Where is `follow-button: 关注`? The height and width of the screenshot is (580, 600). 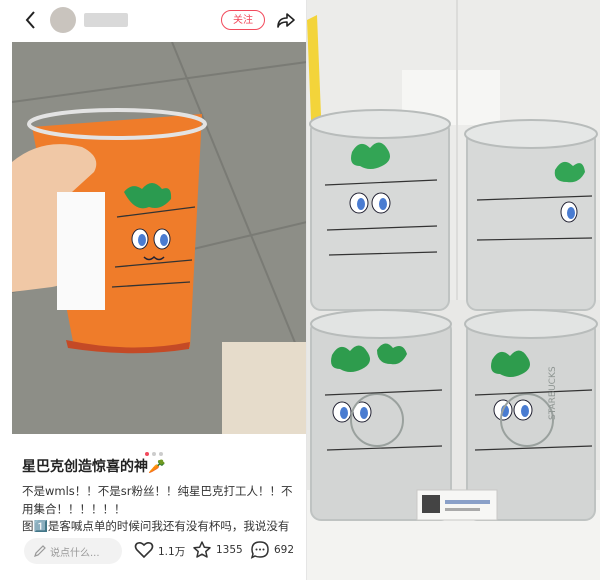
follow-button: 关注 is located at coordinates (243, 20).